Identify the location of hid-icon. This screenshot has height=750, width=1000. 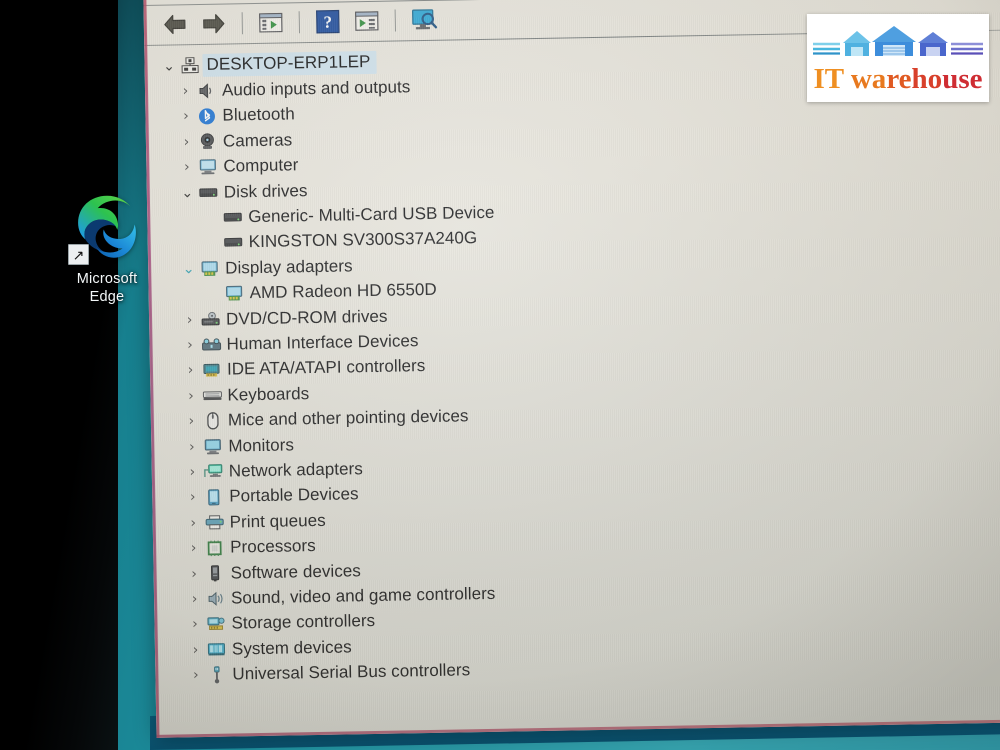
(210, 345).